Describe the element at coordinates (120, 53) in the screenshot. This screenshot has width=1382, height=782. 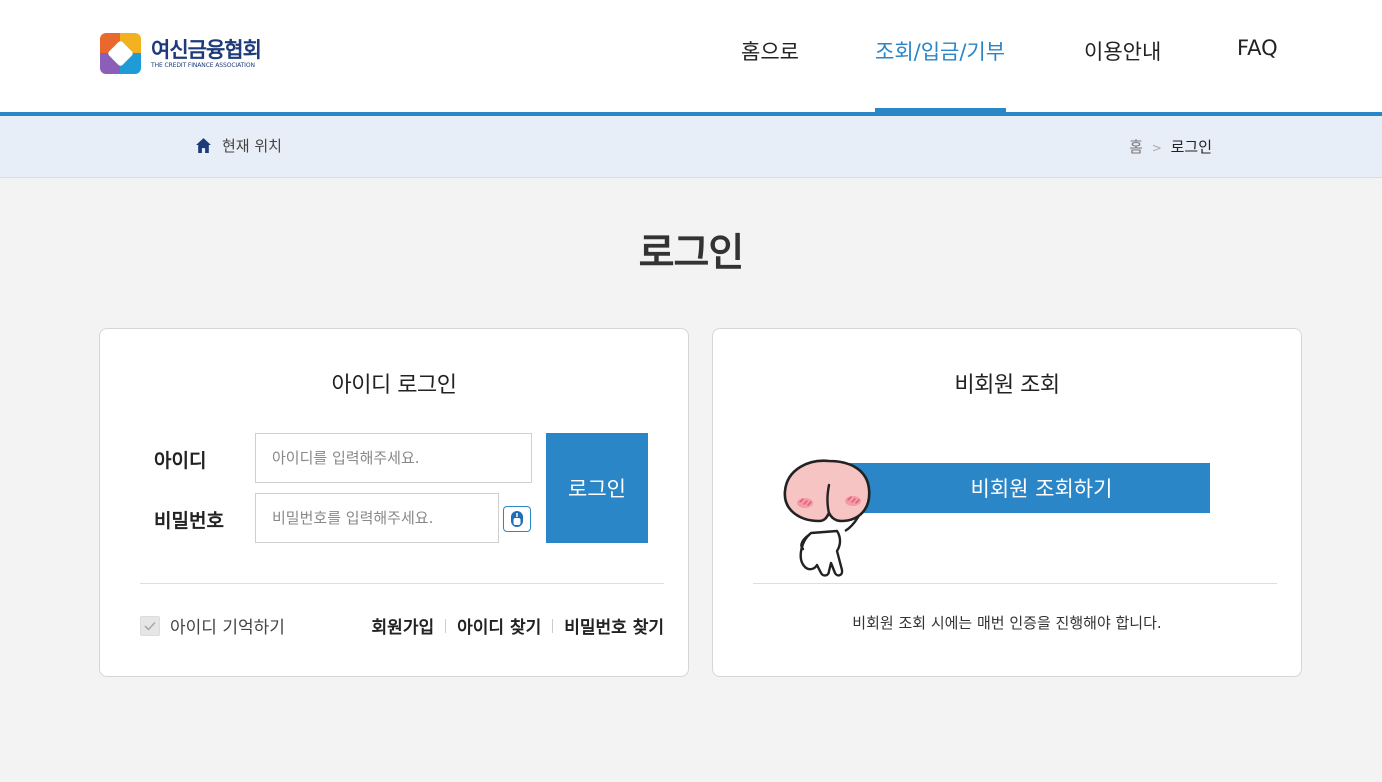
I see `logo-mark-icon` at that location.